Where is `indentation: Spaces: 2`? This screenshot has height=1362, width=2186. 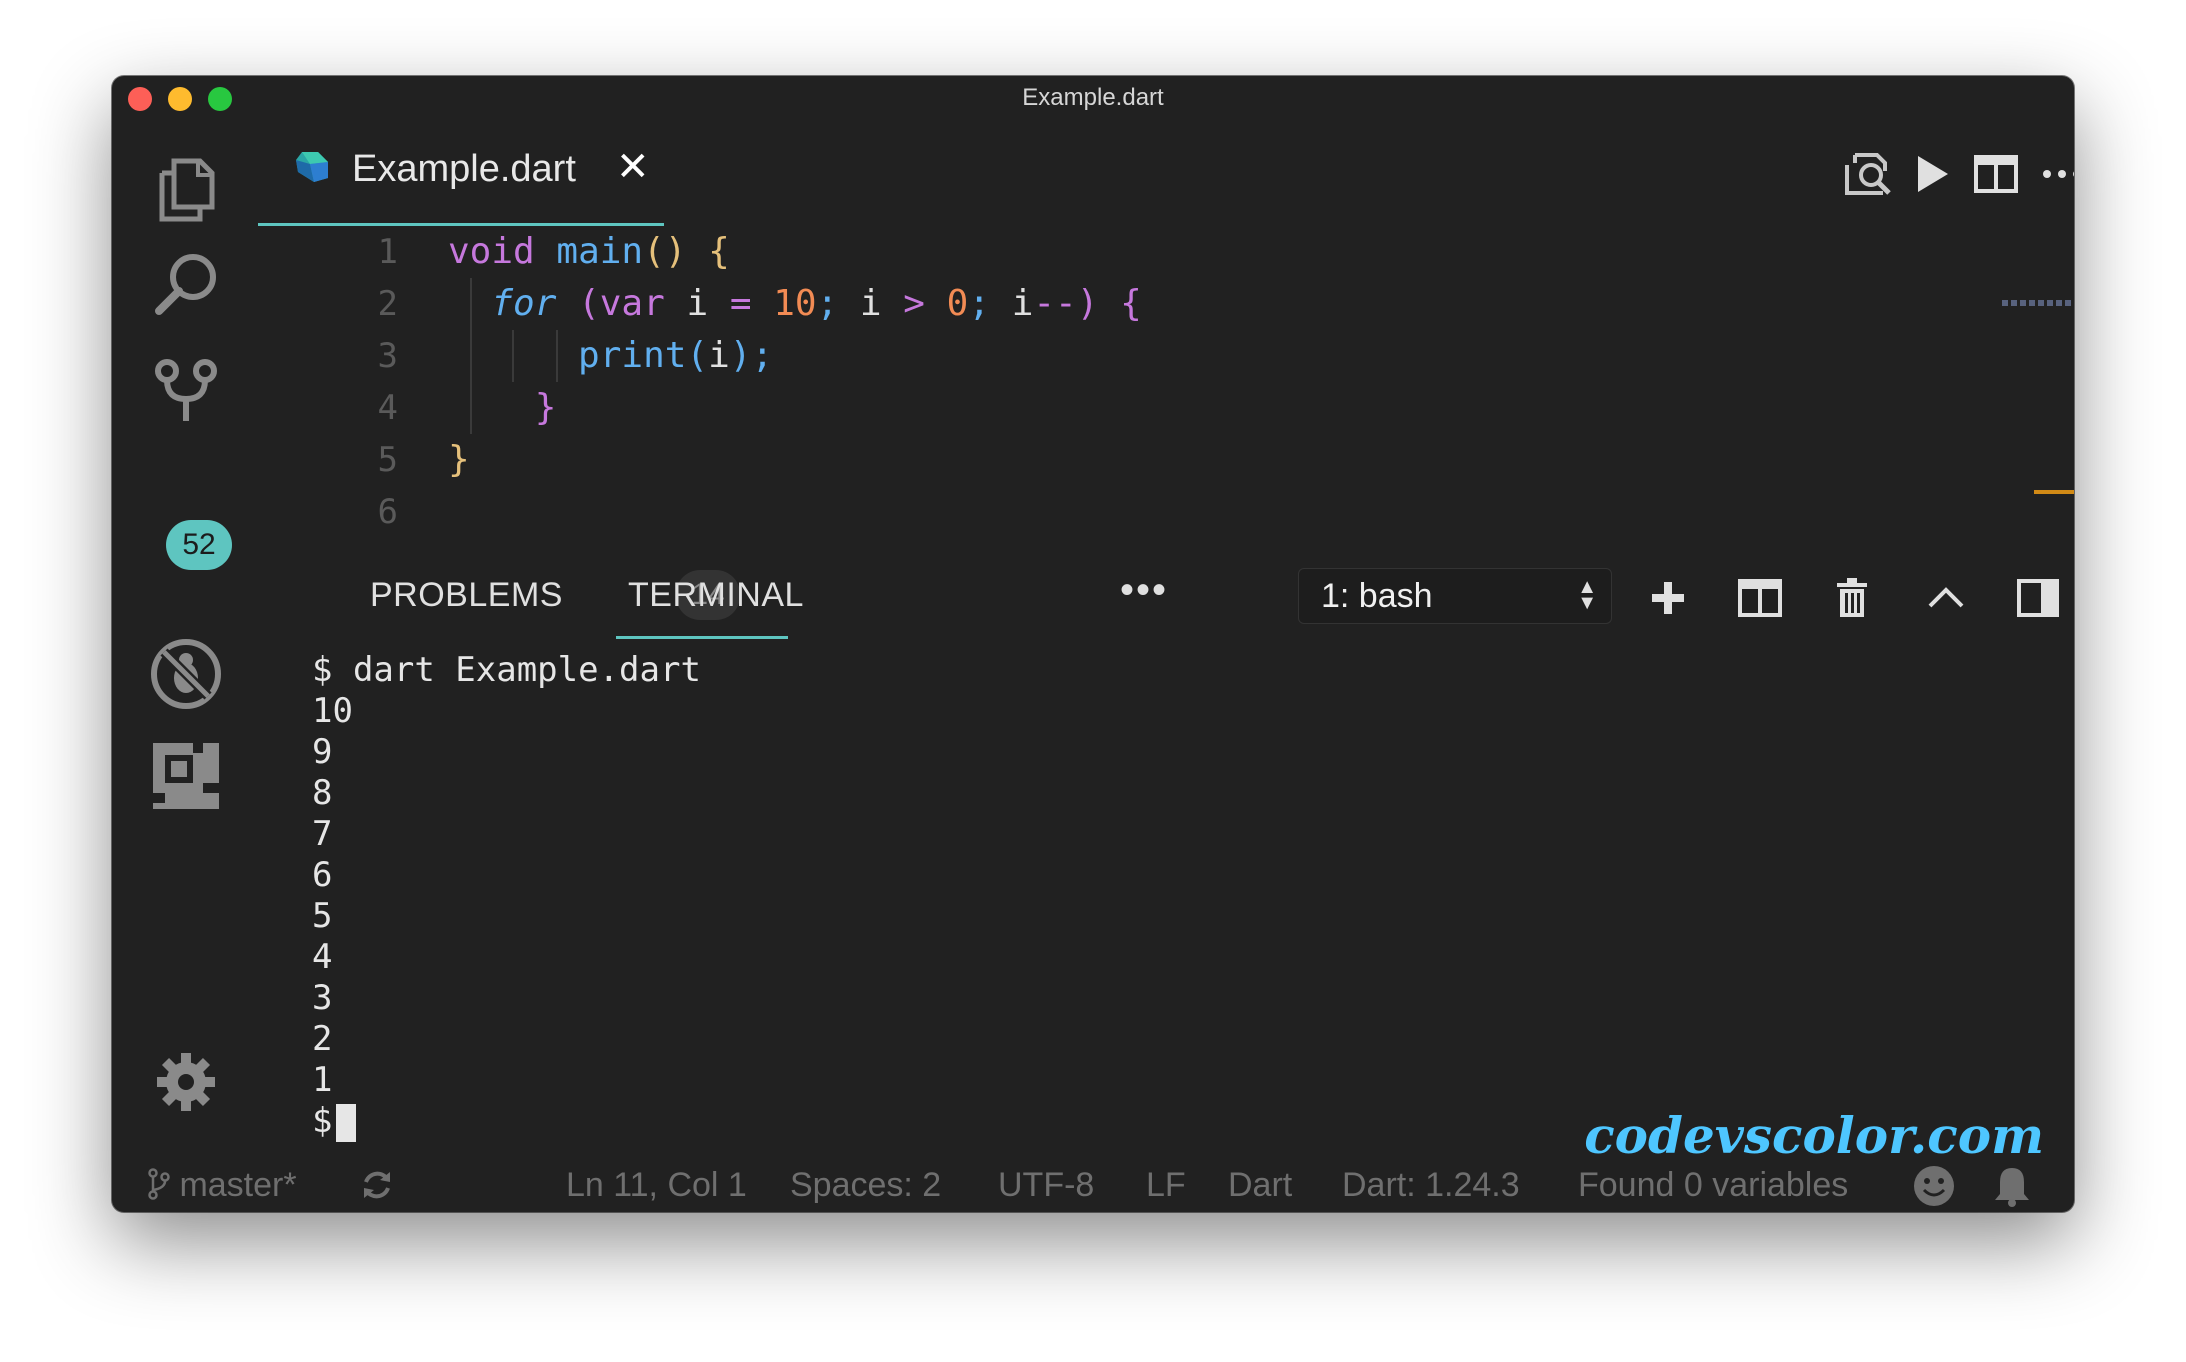
indentation: Spaces: 2 is located at coordinates (865, 1185).